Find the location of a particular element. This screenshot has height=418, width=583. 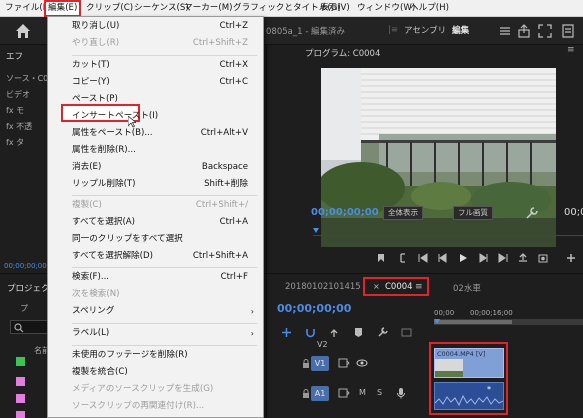

effect-controls-timecode: 00;00;00;00 is located at coordinates (25, 266).